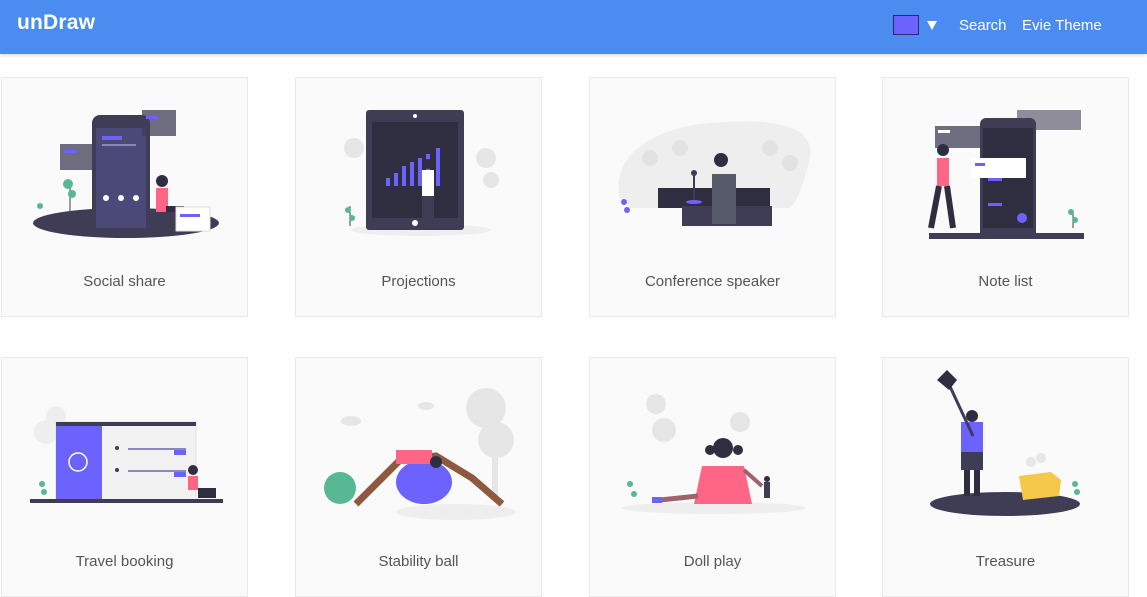 The height and width of the screenshot is (597, 1147). Describe the element at coordinates (418, 561) in the screenshot. I see `card-title: Stability ball` at that location.